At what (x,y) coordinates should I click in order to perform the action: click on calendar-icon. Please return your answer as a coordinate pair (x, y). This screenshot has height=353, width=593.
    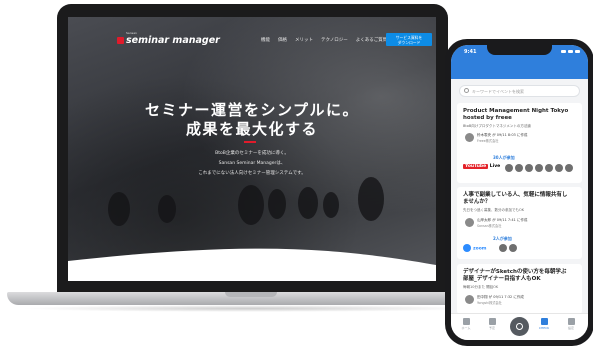
    Looking at the image, I should click on (492, 321).